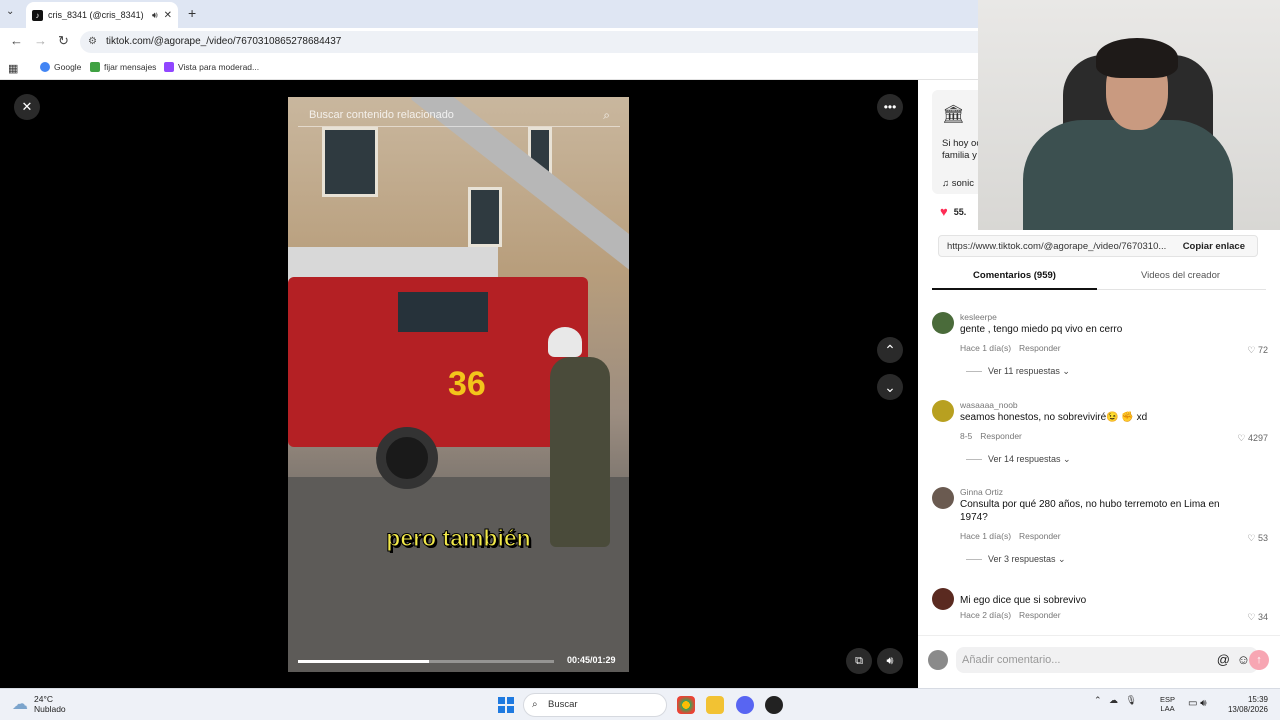  I want to click on like-count: 55., so click(960, 211).